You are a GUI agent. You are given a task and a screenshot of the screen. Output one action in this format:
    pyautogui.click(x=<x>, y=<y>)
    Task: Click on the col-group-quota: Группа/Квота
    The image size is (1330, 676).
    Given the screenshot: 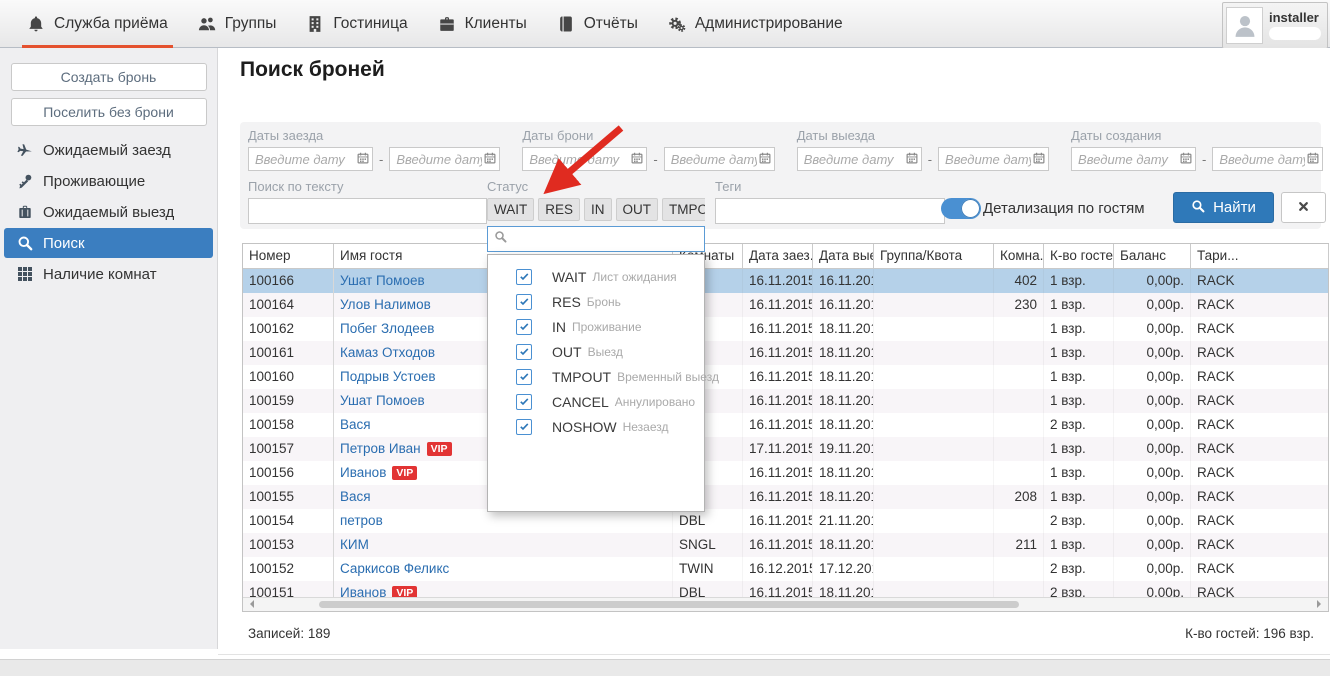 What is the action you would take?
    pyautogui.click(x=934, y=256)
    